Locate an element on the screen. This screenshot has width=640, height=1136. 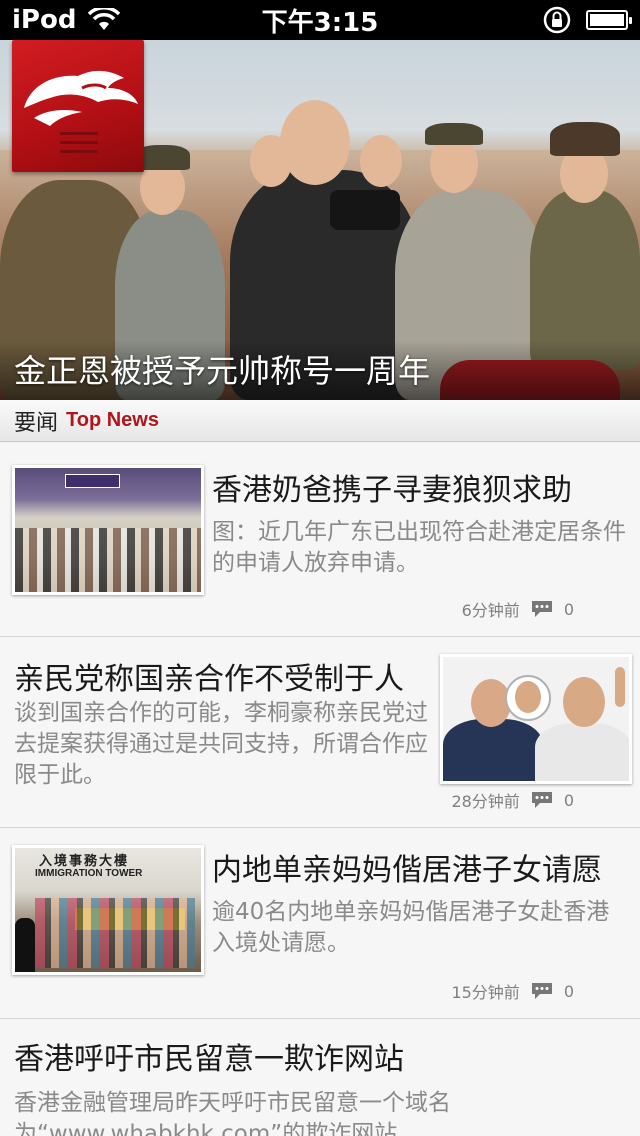
news-summary: 逾40名内地单亲妈妈偕居港子女赴香港入境处请愿。 is located at coordinates (411, 927).